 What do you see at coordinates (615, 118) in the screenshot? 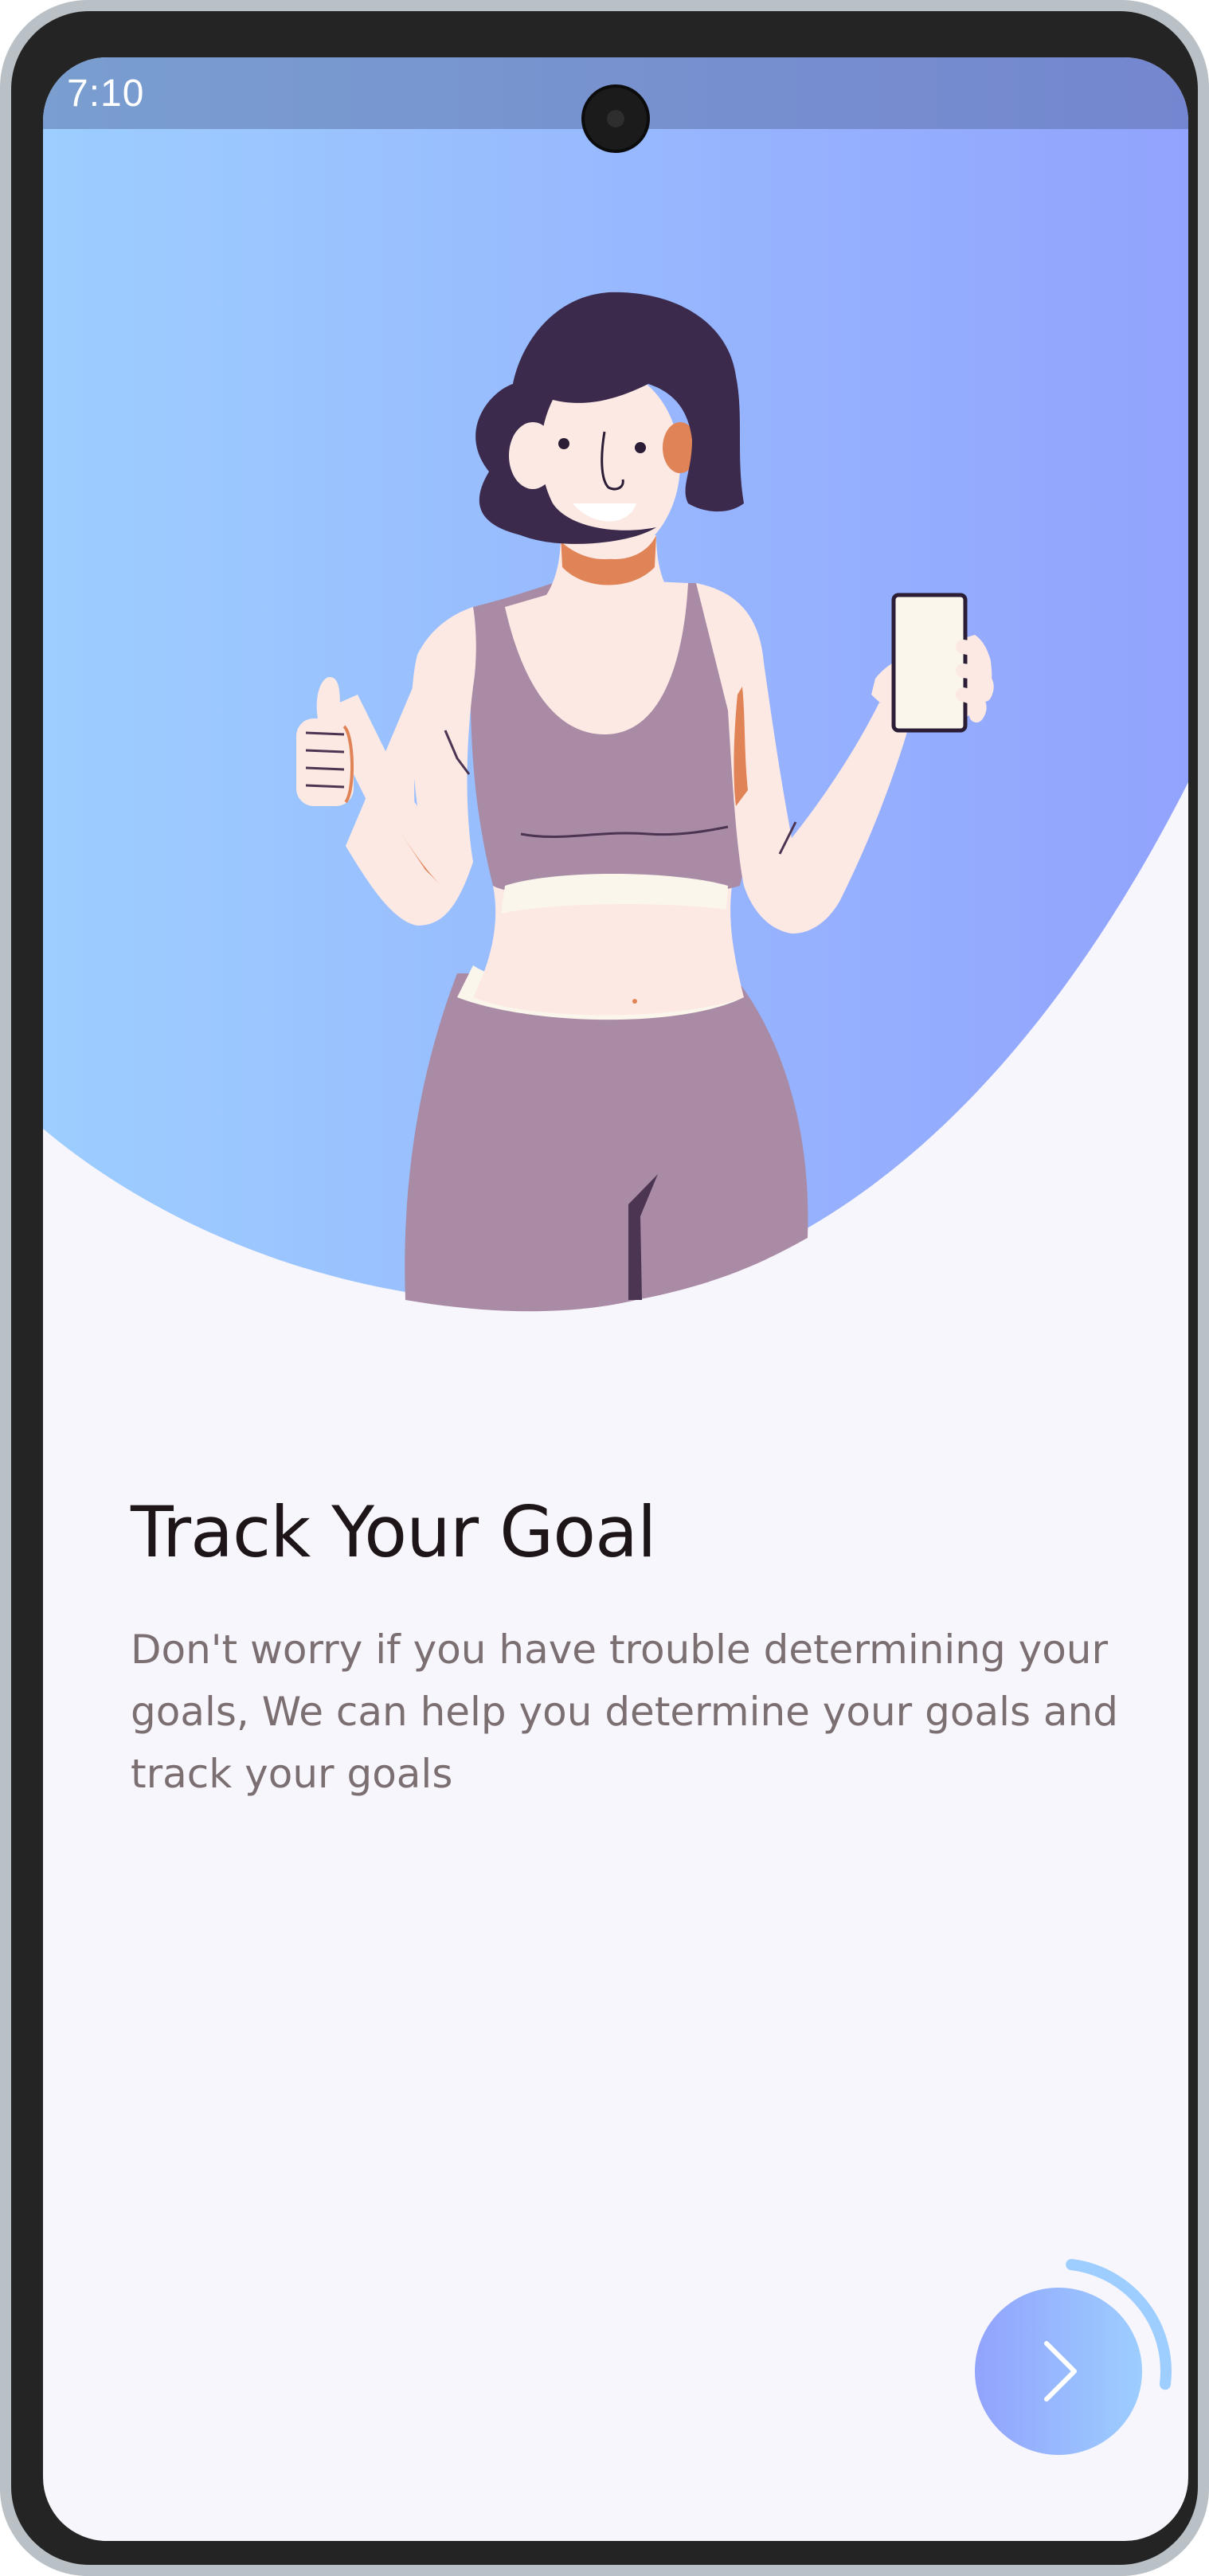
I see `front-camera` at bounding box center [615, 118].